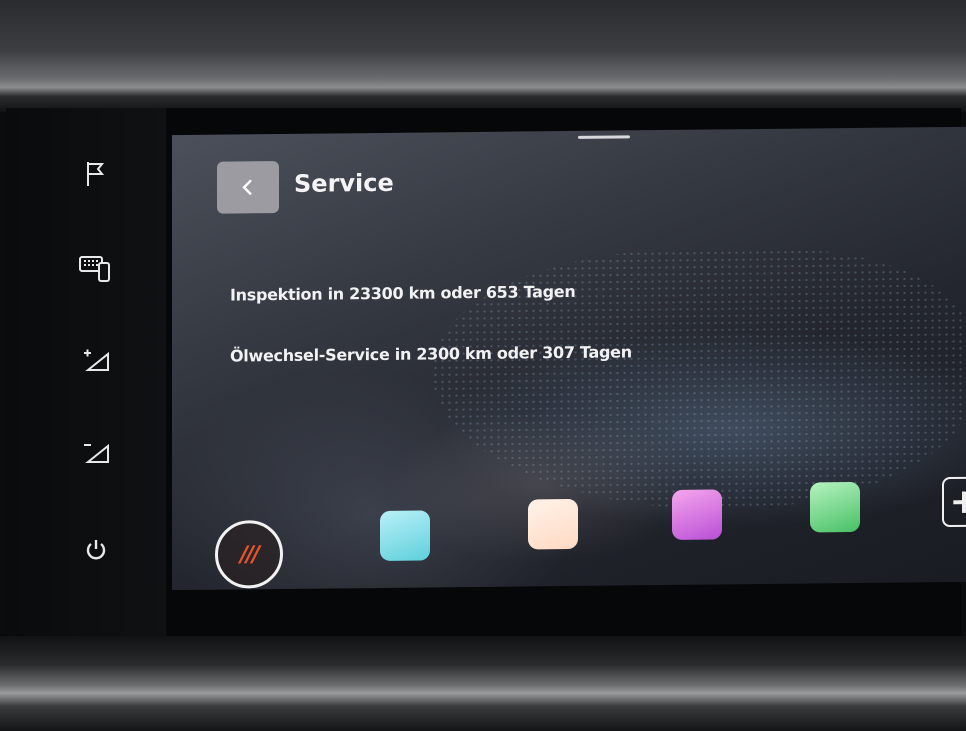 This screenshot has width=966, height=731. Describe the element at coordinates (96, 452) in the screenshot. I see `volume-down-icon` at that location.